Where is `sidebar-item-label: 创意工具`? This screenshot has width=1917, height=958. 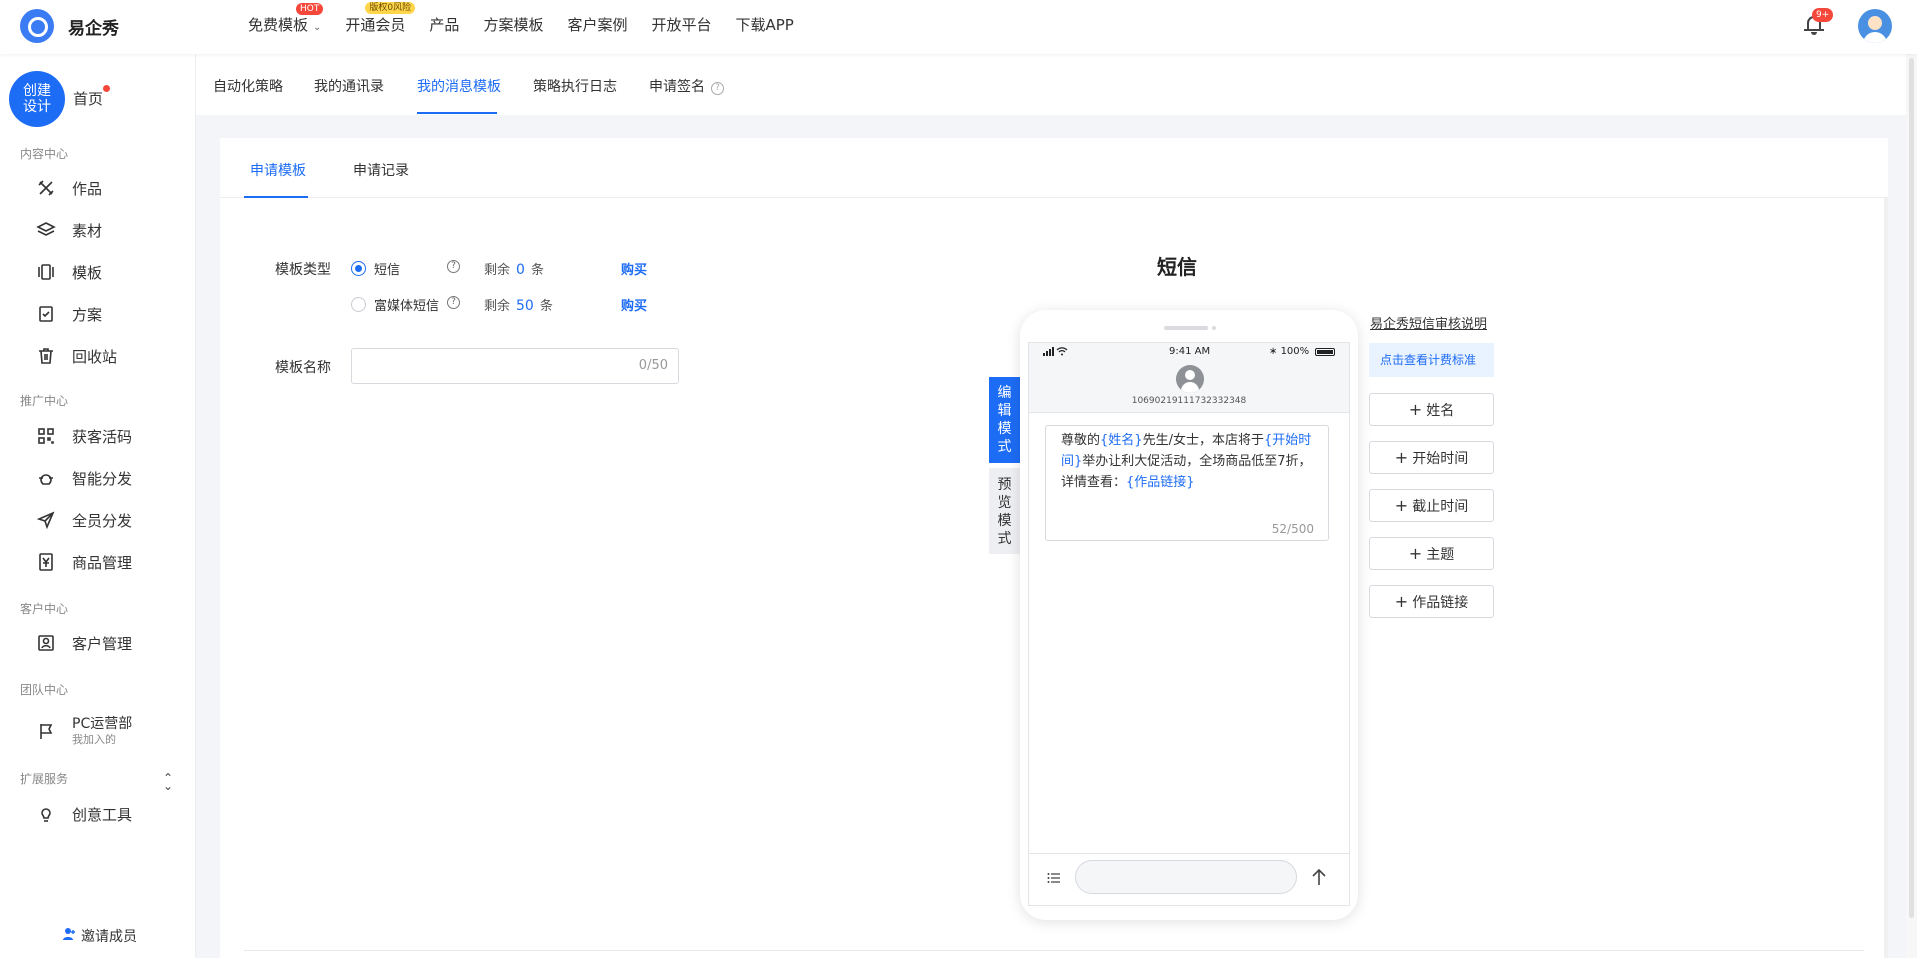 sidebar-item-label: 创意工具 is located at coordinates (102, 814).